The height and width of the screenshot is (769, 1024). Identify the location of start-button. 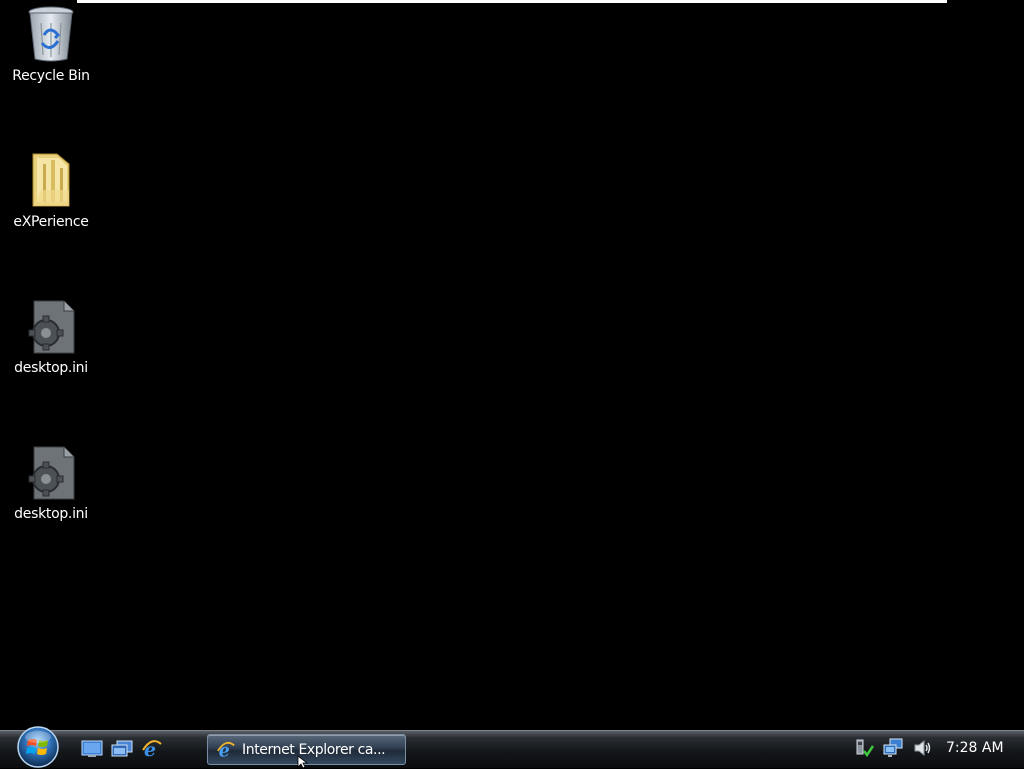
(38, 747).